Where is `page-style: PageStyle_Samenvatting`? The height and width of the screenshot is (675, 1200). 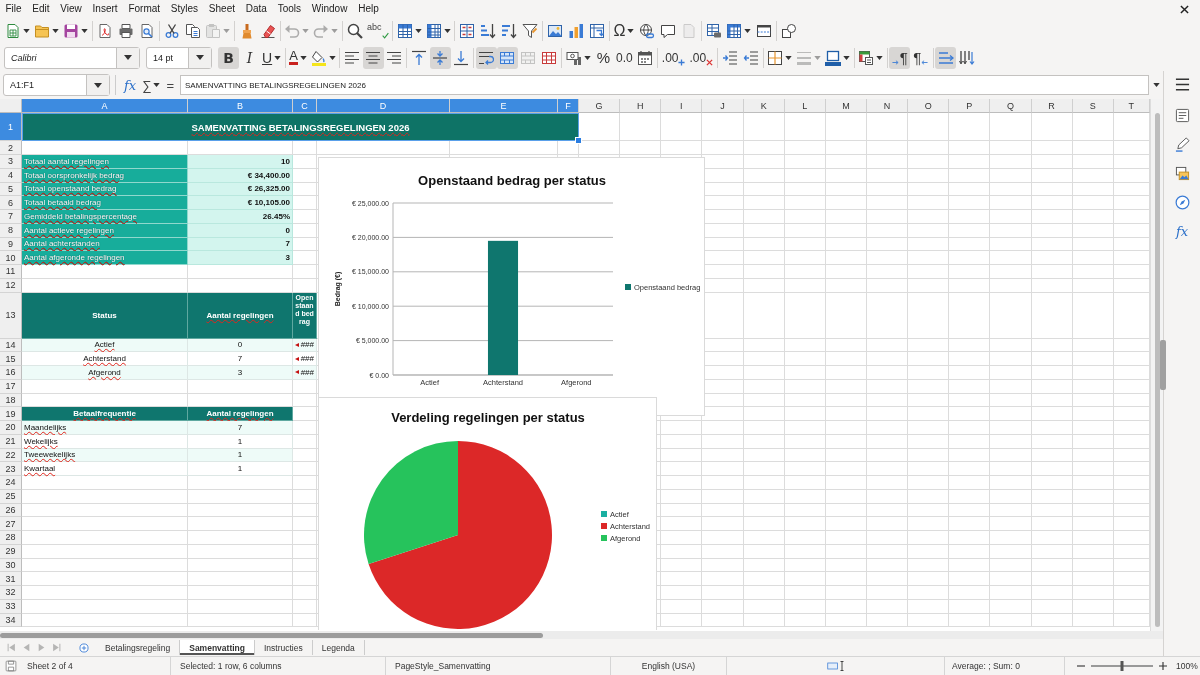 page-style: PageStyle_Samenvatting is located at coordinates (443, 666).